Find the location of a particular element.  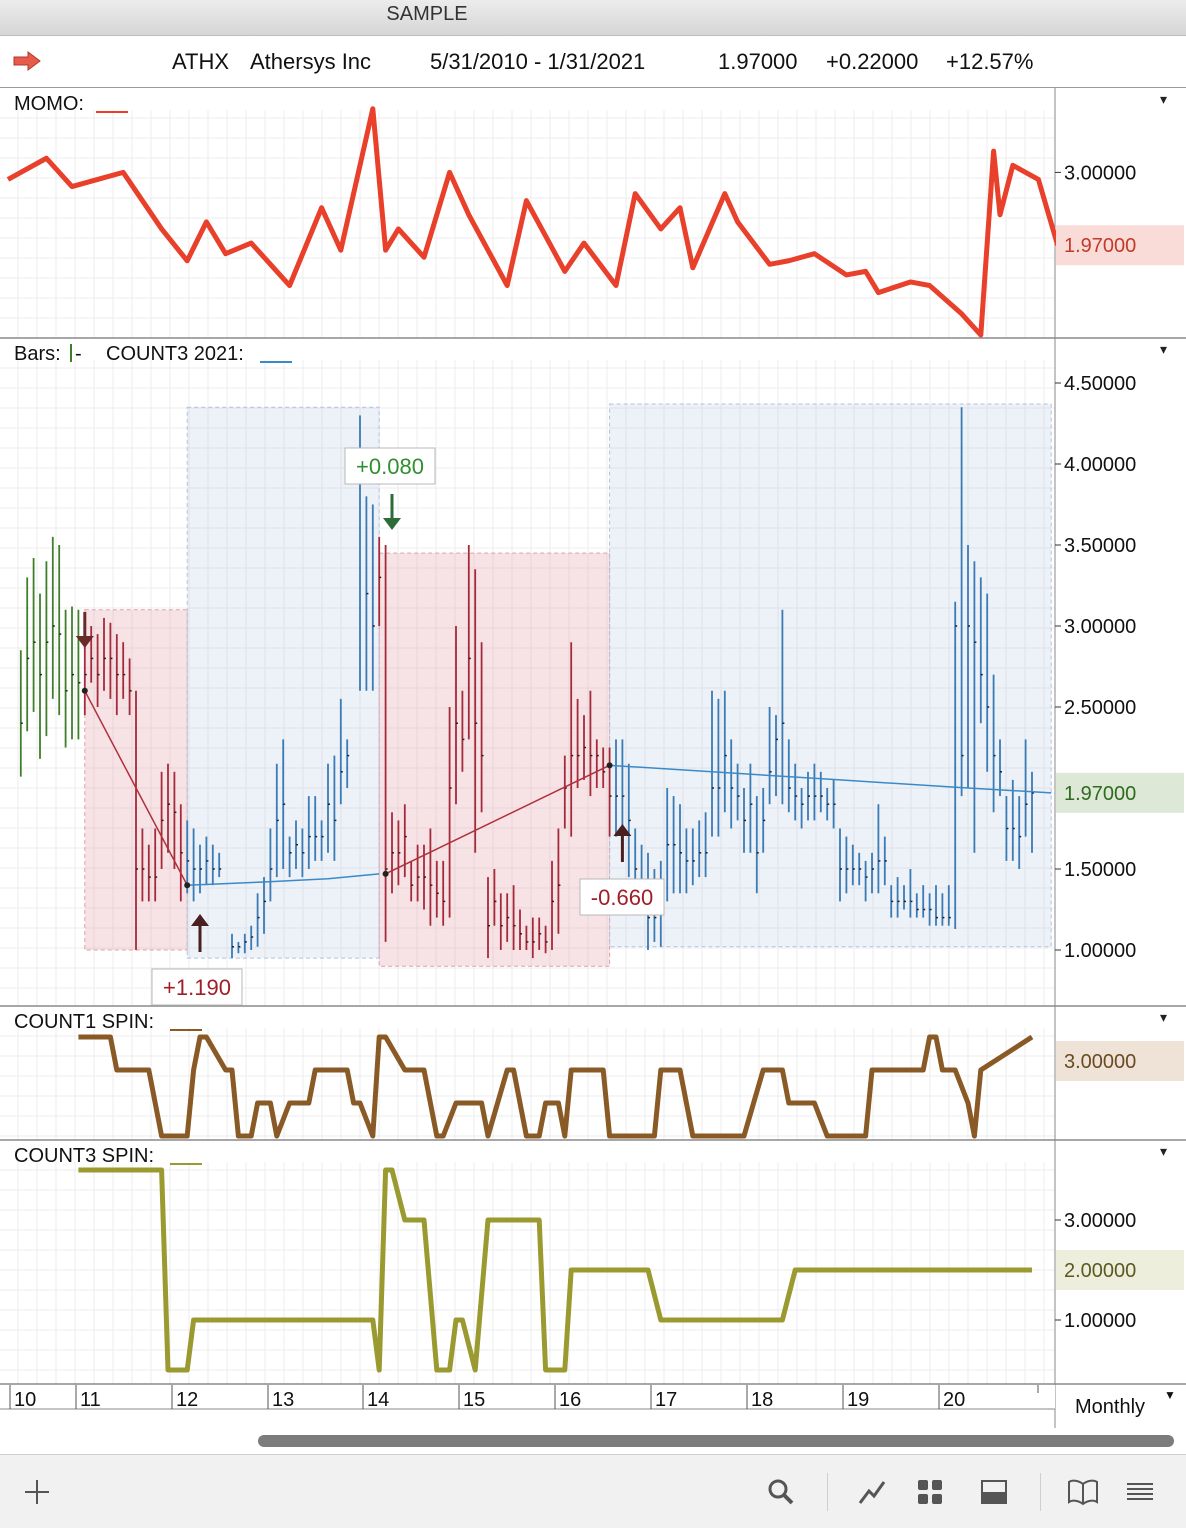

count3-last-value: 2.00000 is located at coordinates (1100, 1271).